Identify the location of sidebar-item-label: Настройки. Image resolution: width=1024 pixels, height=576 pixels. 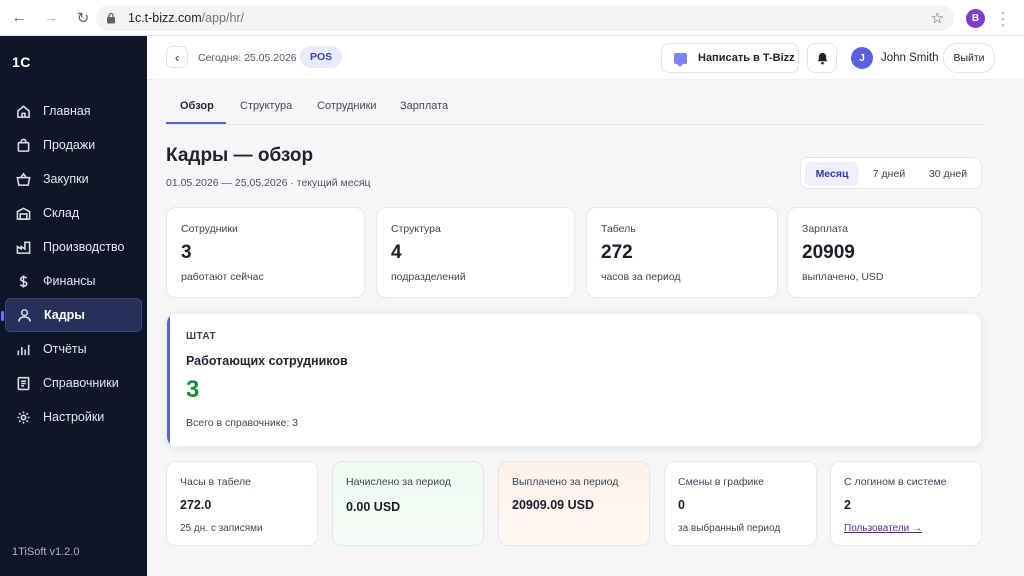
(74, 417).